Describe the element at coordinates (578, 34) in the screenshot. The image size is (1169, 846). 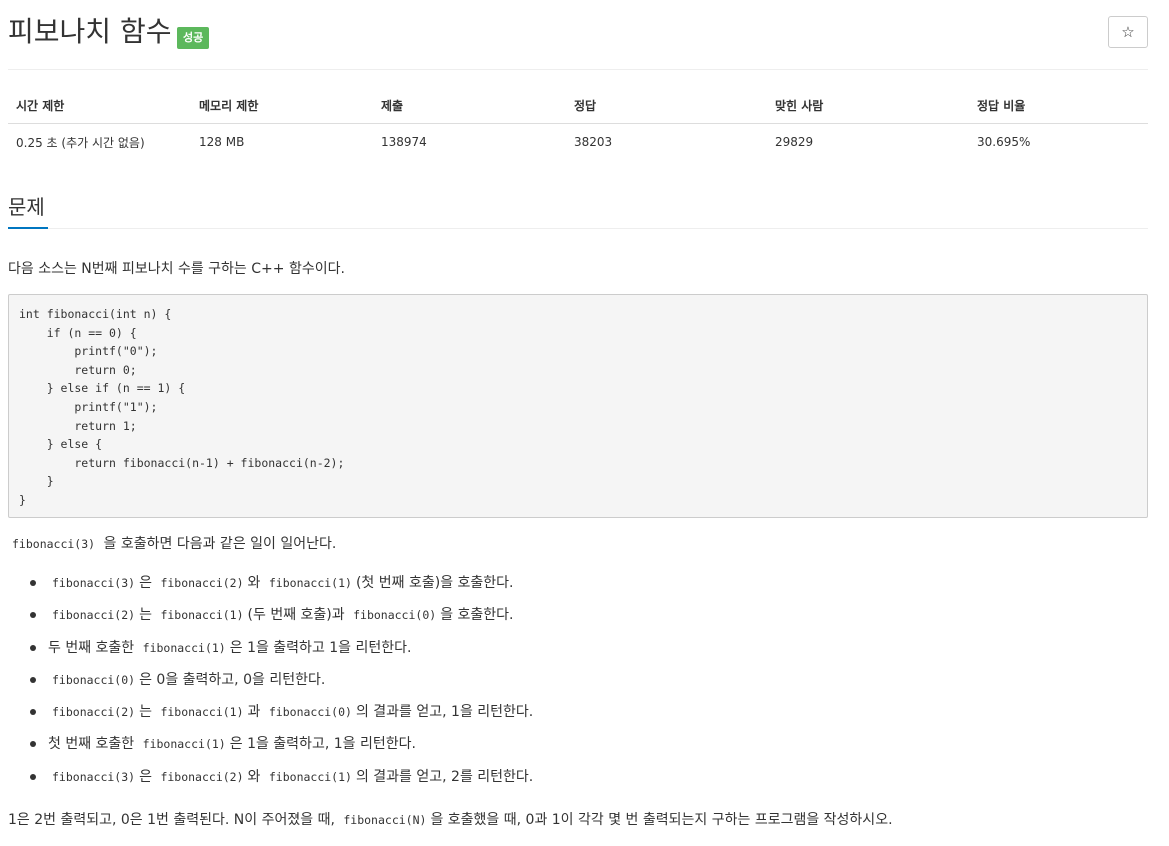
I see `title-row: 피보나치 함수 성공 ☆` at that location.